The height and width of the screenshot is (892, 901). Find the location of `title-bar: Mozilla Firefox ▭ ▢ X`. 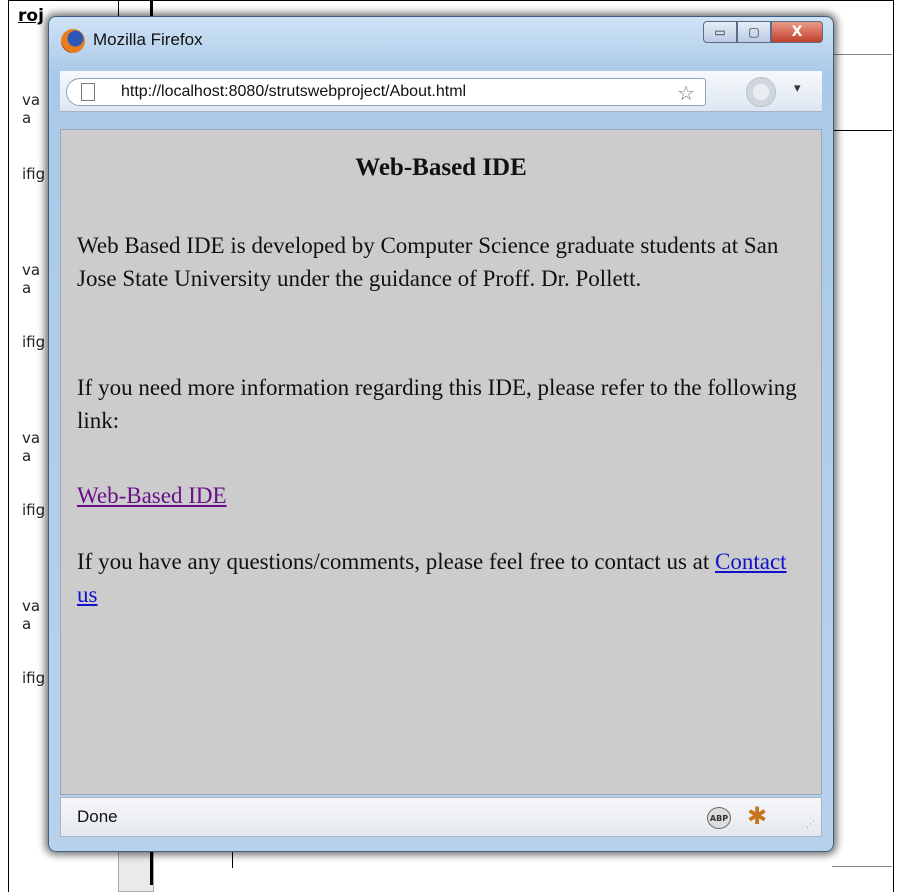

title-bar: Mozilla Firefox ▭ ▢ X is located at coordinates (441, 42).